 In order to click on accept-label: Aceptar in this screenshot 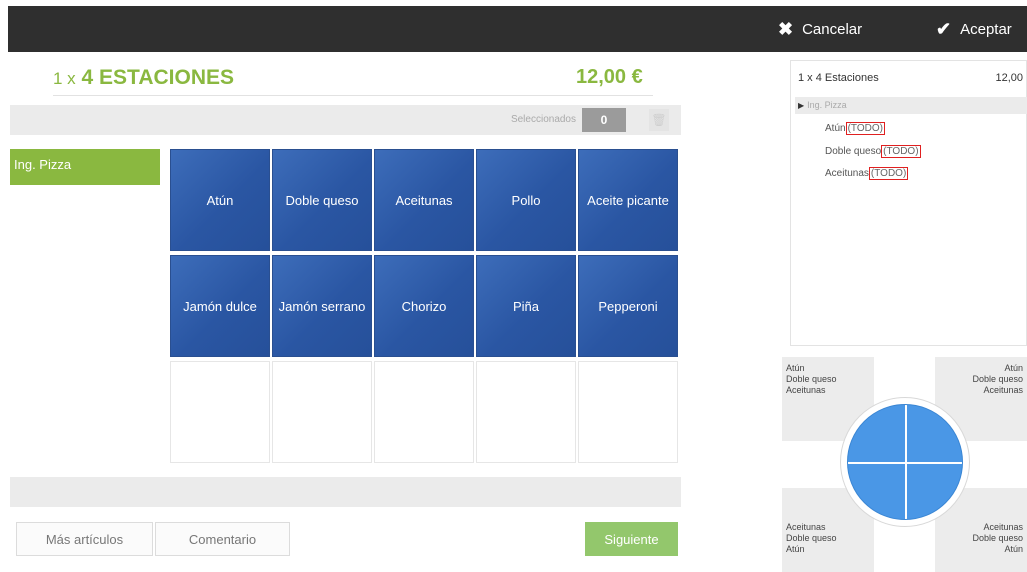, I will do `click(986, 29)`.